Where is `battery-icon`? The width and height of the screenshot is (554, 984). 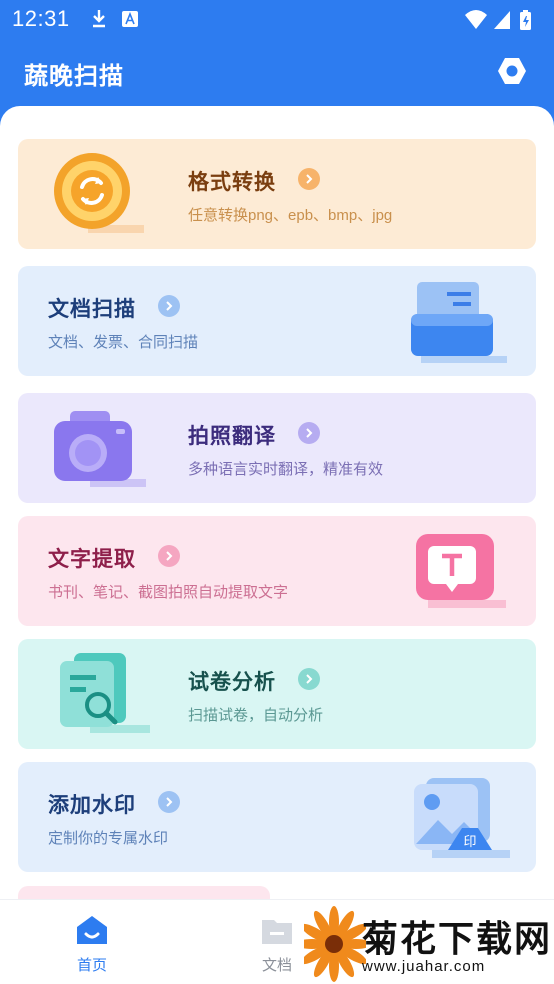
battery-icon is located at coordinates (525, 20).